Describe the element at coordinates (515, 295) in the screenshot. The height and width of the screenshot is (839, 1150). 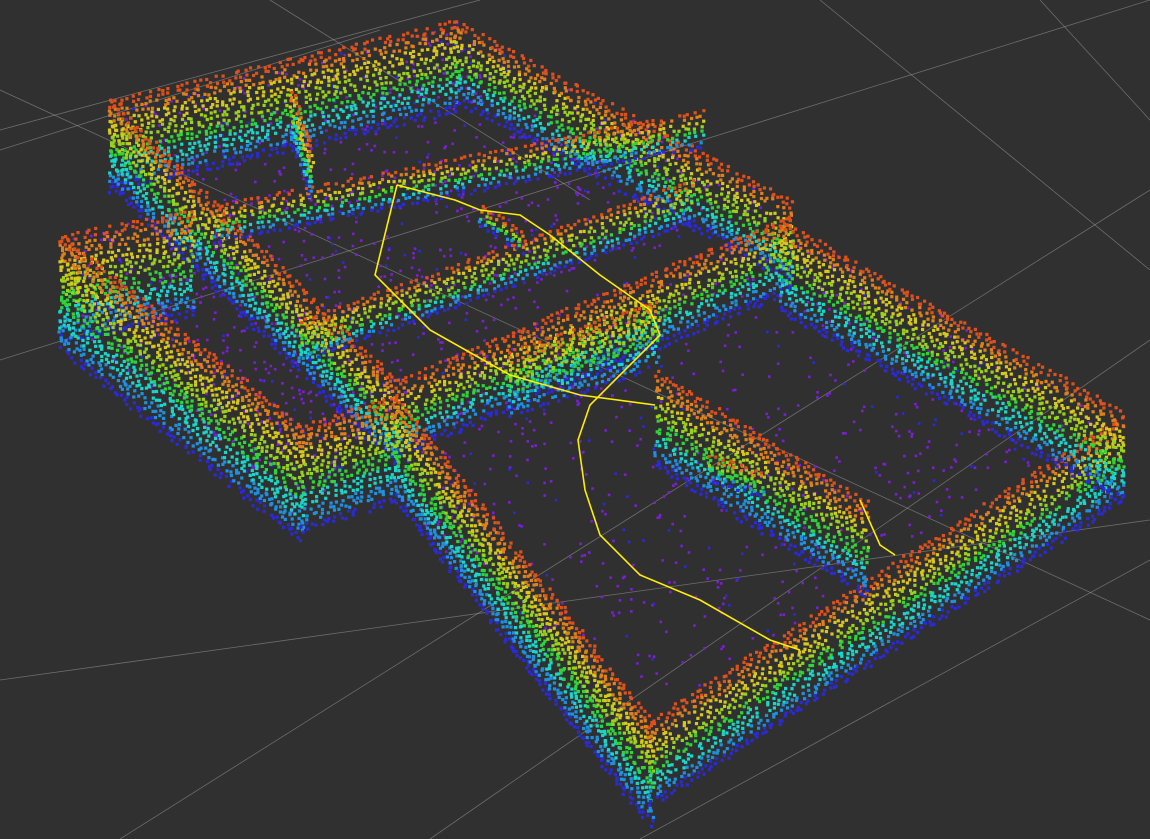
I see `robot-trajectory-branch` at that location.